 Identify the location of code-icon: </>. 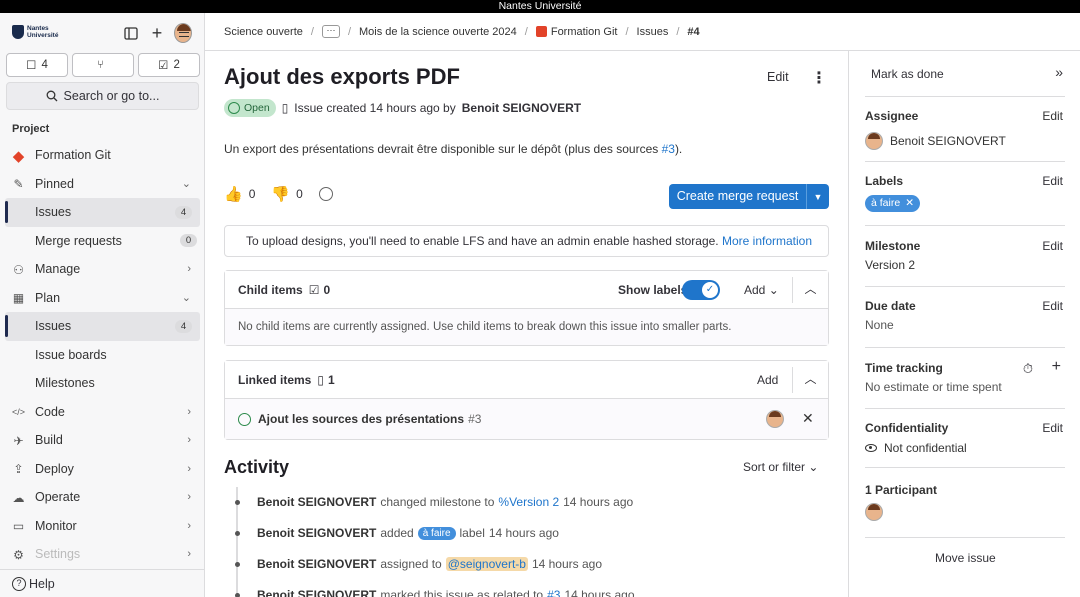
(18, 412).